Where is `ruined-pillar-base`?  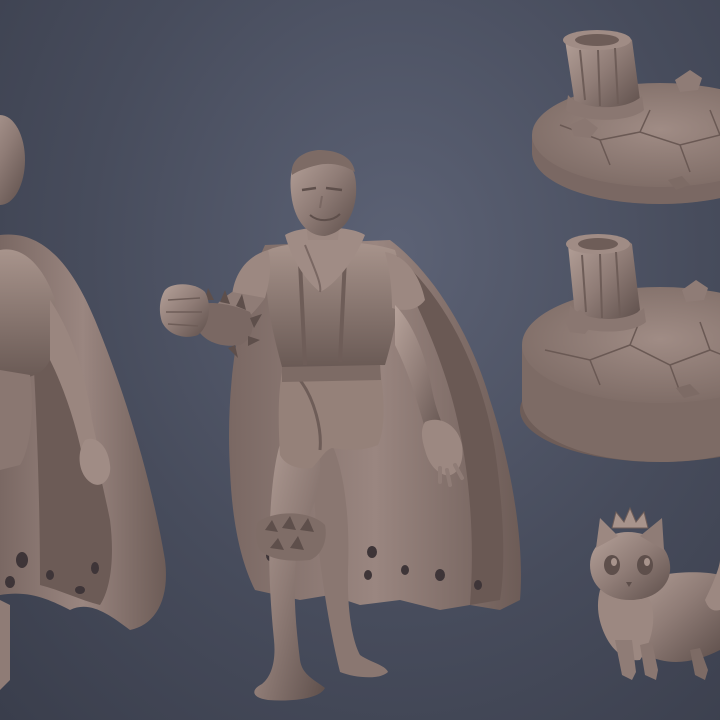
ruined-pillar-base is located at coordinates (626, 117).